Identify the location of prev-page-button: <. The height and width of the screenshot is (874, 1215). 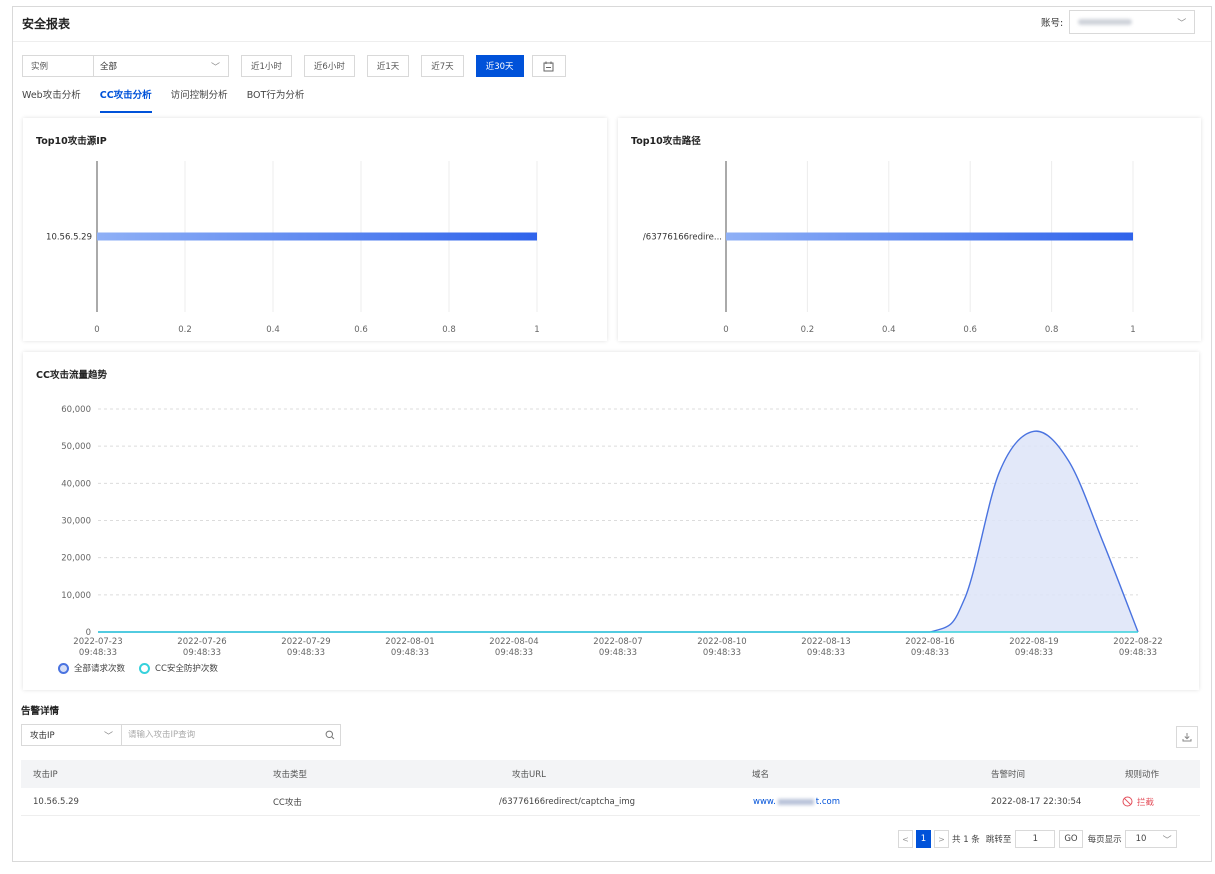
(905, 839).